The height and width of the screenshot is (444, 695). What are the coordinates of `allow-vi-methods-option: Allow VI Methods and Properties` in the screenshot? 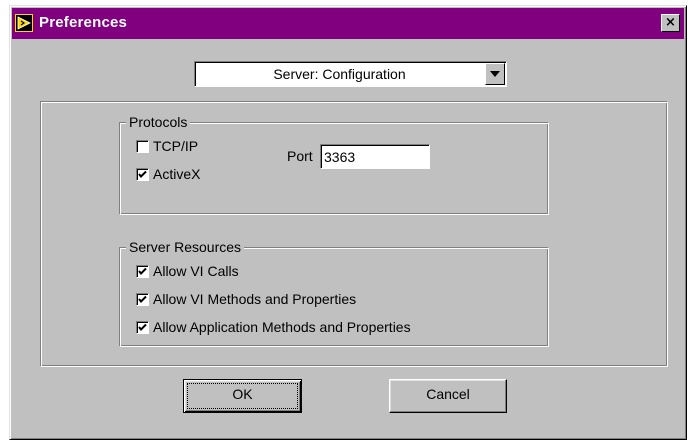 It's located at (246, 299).